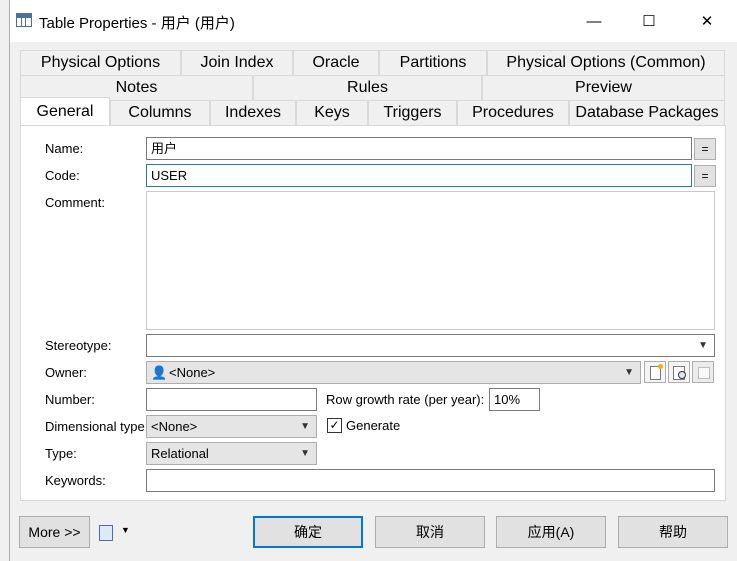 The width and height of the screenshot is (737, 561). What do you see at coordinates (231, 399) in the screenshot?
I see `number-field` at bounding box center [231, 399].